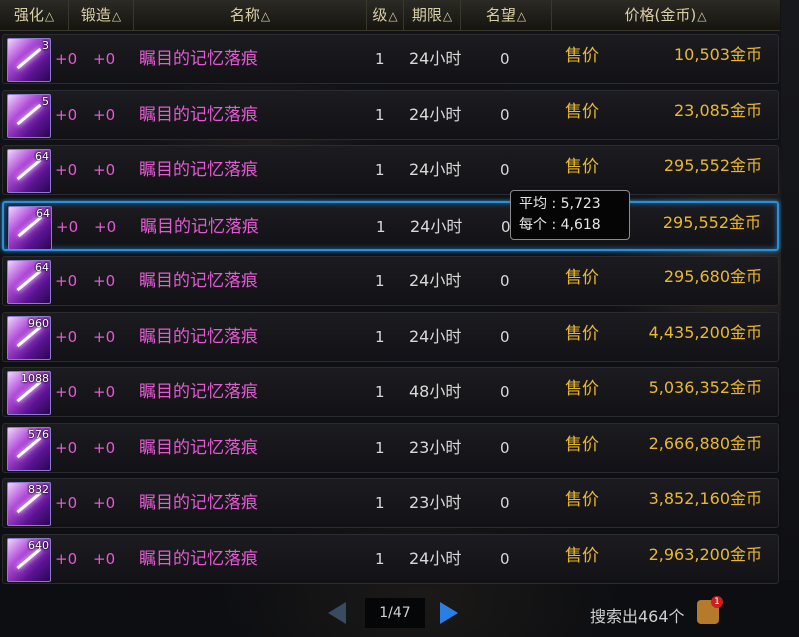 Image resolution: width=799 pixels, height=637 pixels. What do you see at coordinates (449, 613) in the screenshot?
I see `next-page-icon` at bounding box center [449, 613].